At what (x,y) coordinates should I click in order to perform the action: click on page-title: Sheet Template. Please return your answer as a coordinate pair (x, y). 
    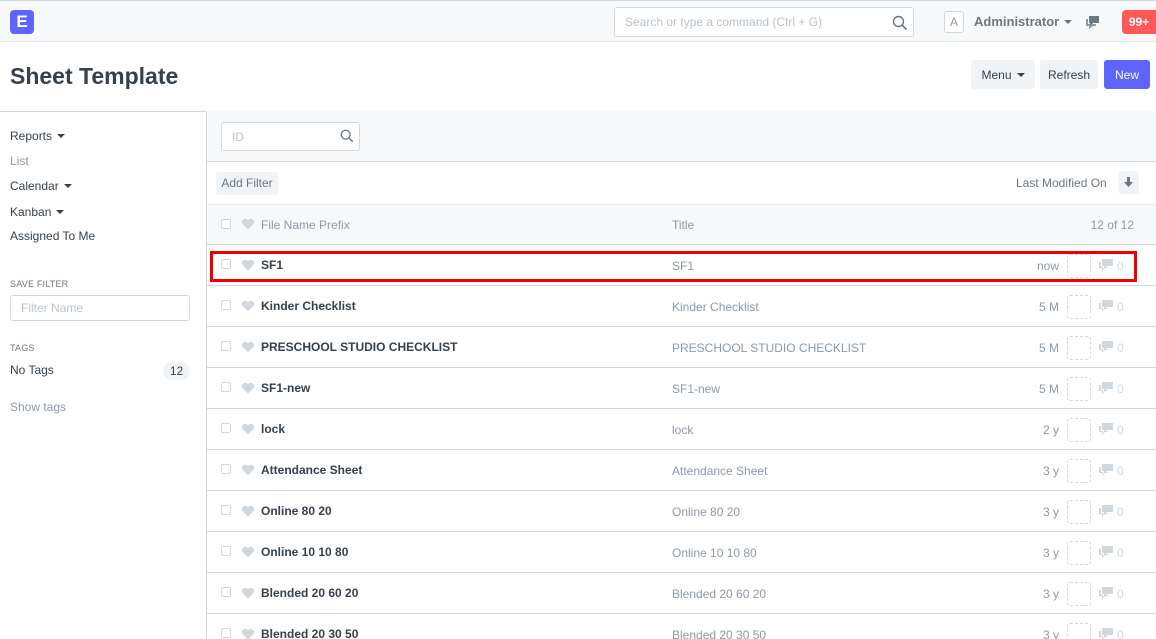
    Looking at the image, I should click on (94, 76).